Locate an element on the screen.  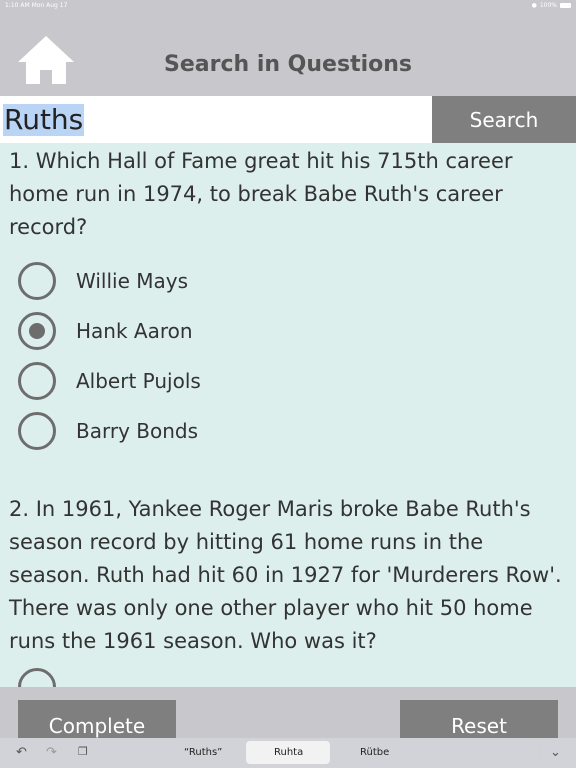
clipboard-icon: ❐ is located at coordinates (83, 751).